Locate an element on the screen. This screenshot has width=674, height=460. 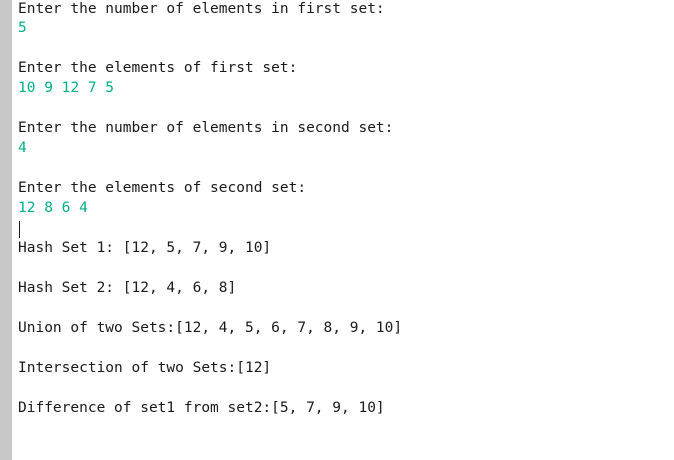
output-intersection: Intersection of two Sets:[12] is located at coordinates (145, 368).